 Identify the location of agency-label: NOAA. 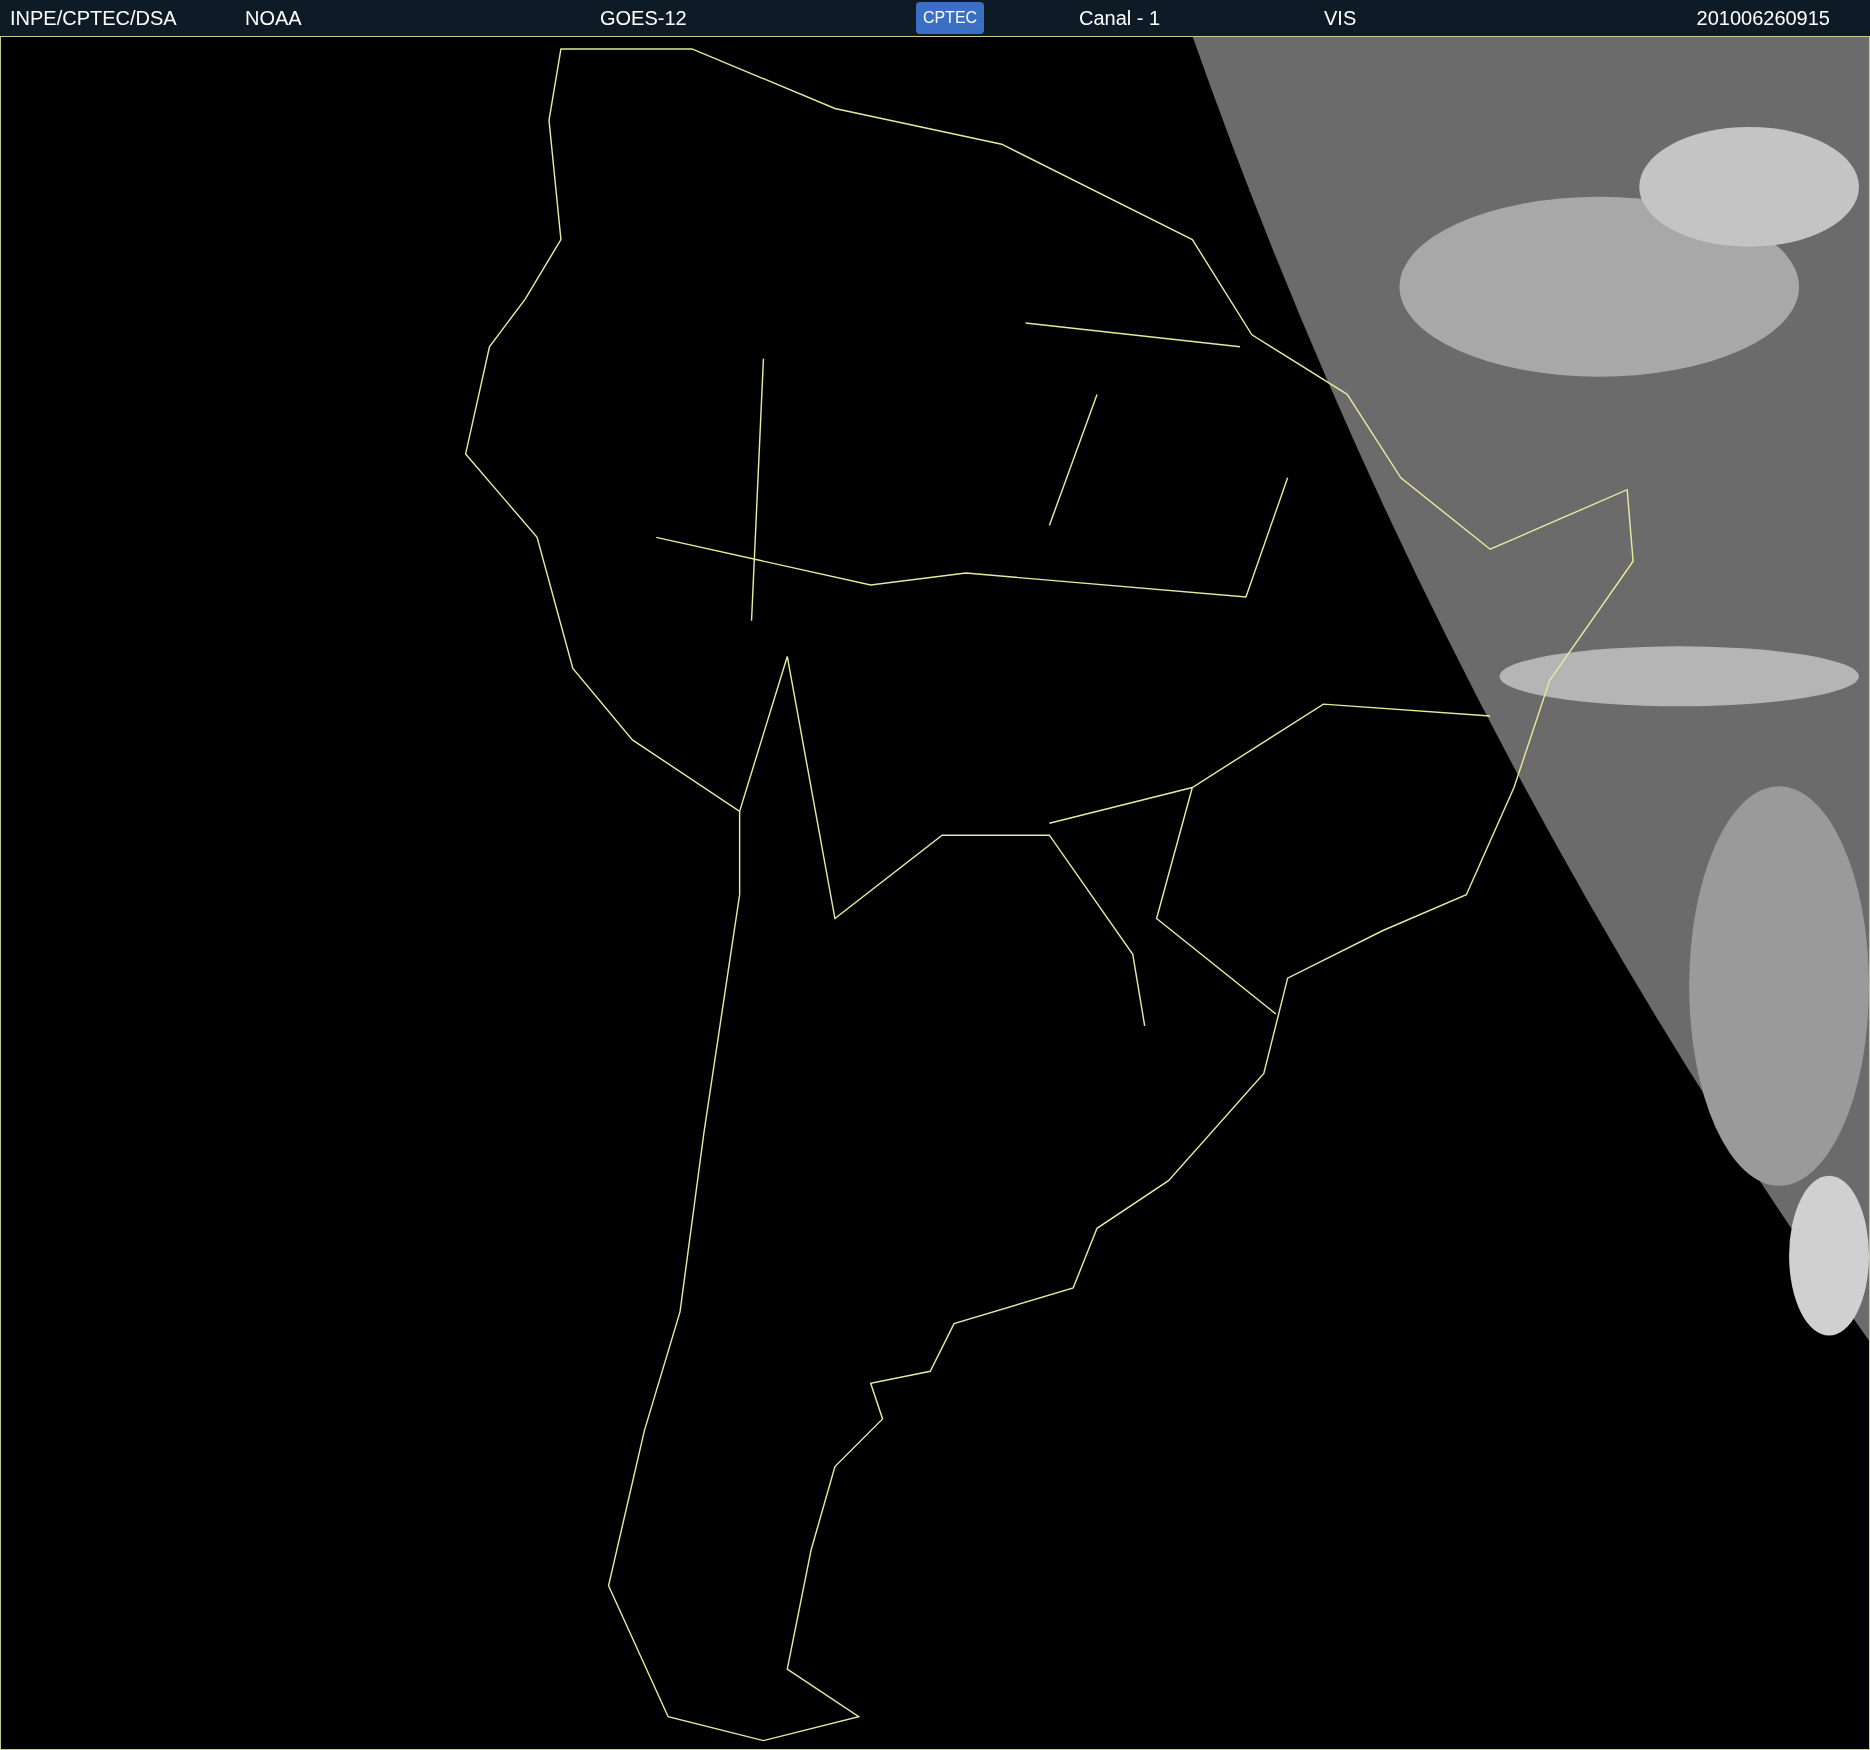
(274, 18).